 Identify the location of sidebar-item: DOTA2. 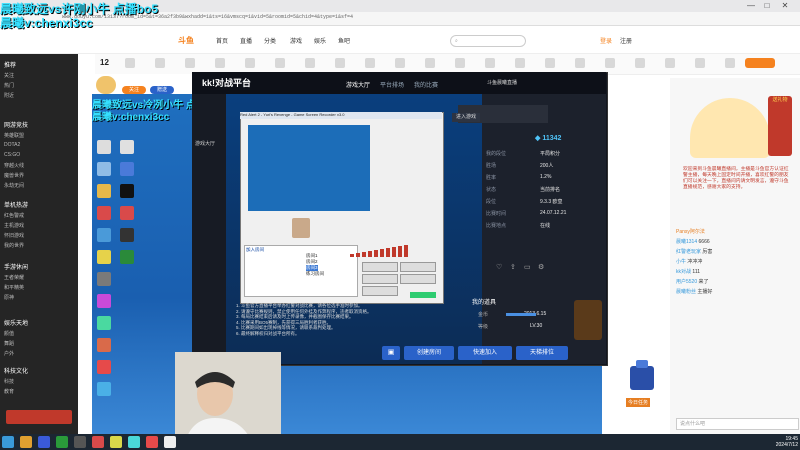
(40, 145).